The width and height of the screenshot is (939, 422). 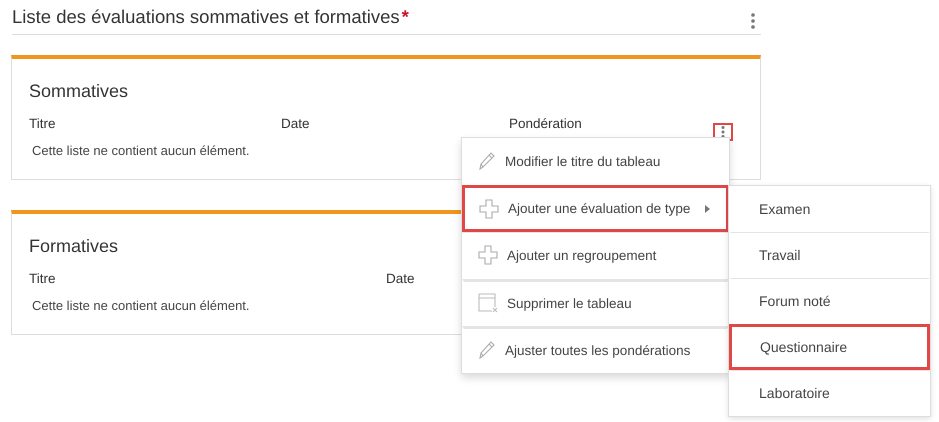 I want to click on table-delete-icon, so click(x=488, y=303).